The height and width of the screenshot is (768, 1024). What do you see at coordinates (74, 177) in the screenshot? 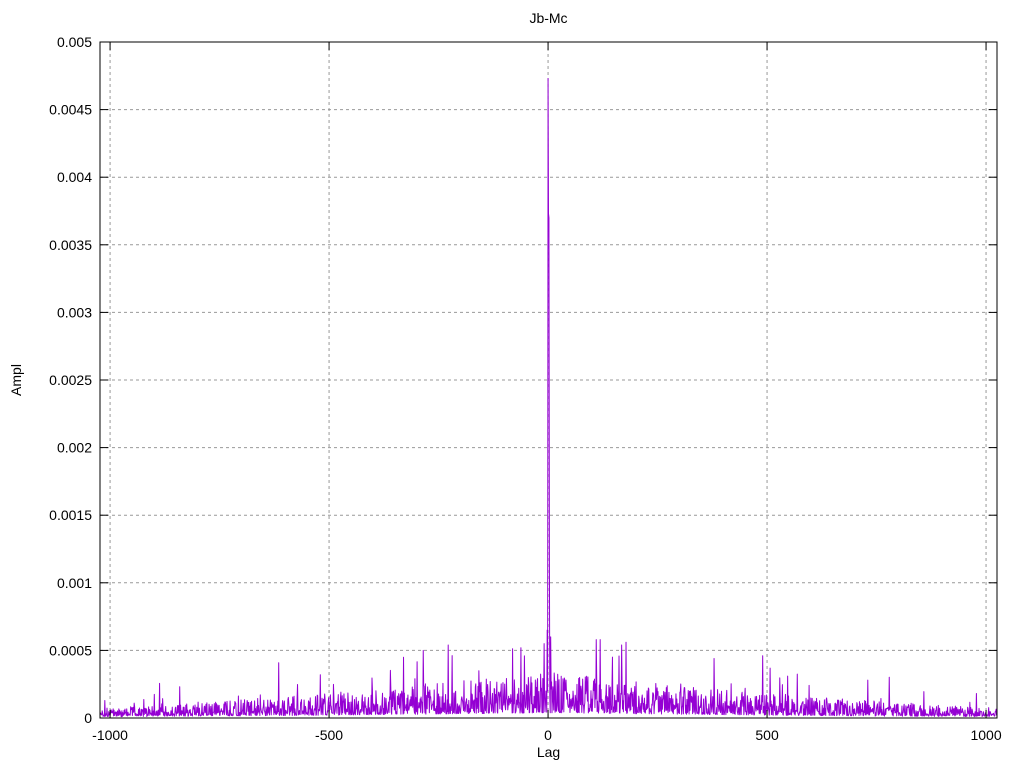
I see `svg-text: 0.004` at bounding box center [74, 177].